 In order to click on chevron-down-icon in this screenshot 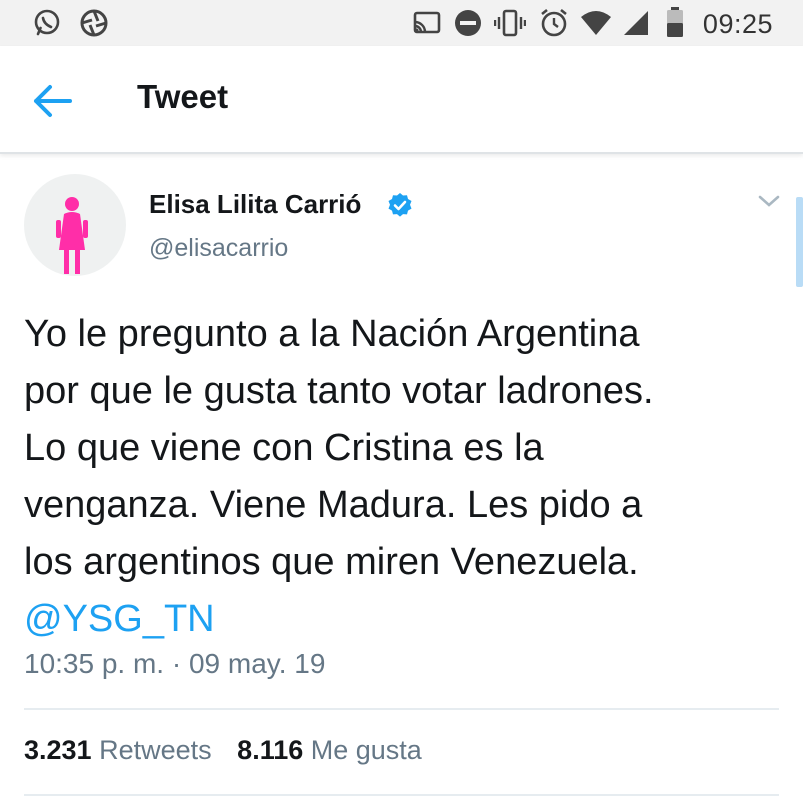, I will do `click(769, 201)`.